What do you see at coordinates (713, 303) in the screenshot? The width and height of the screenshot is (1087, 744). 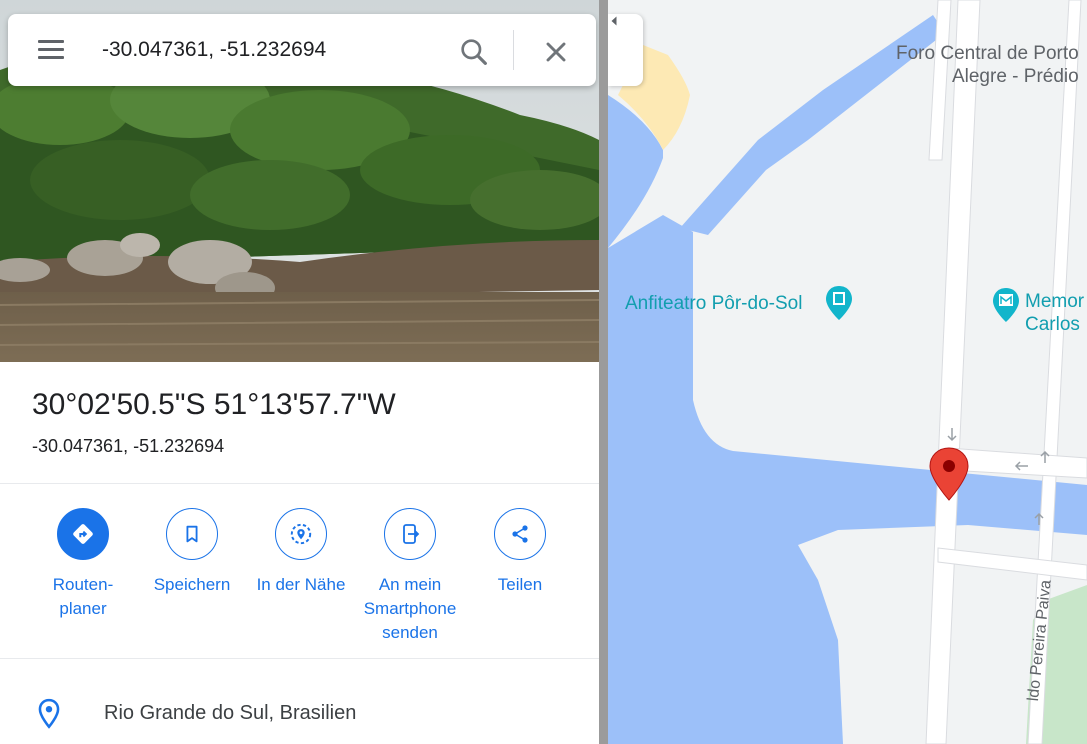 I see `map-label-anfiteatro: Anfiteatro Pôr-do-Sol` at bounding box center [713, 303].